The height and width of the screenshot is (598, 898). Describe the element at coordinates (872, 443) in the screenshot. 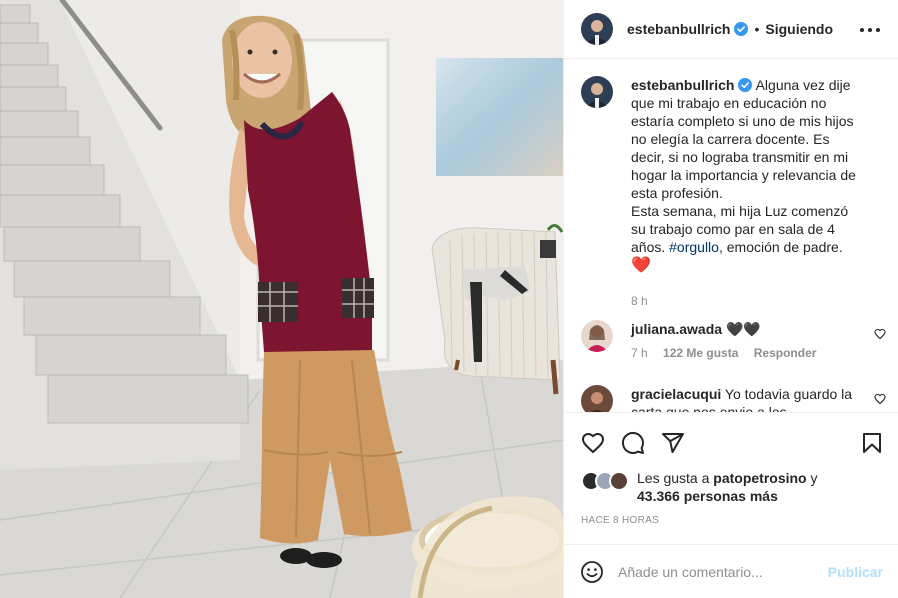

I see `save-bookmark-icon` at that location.